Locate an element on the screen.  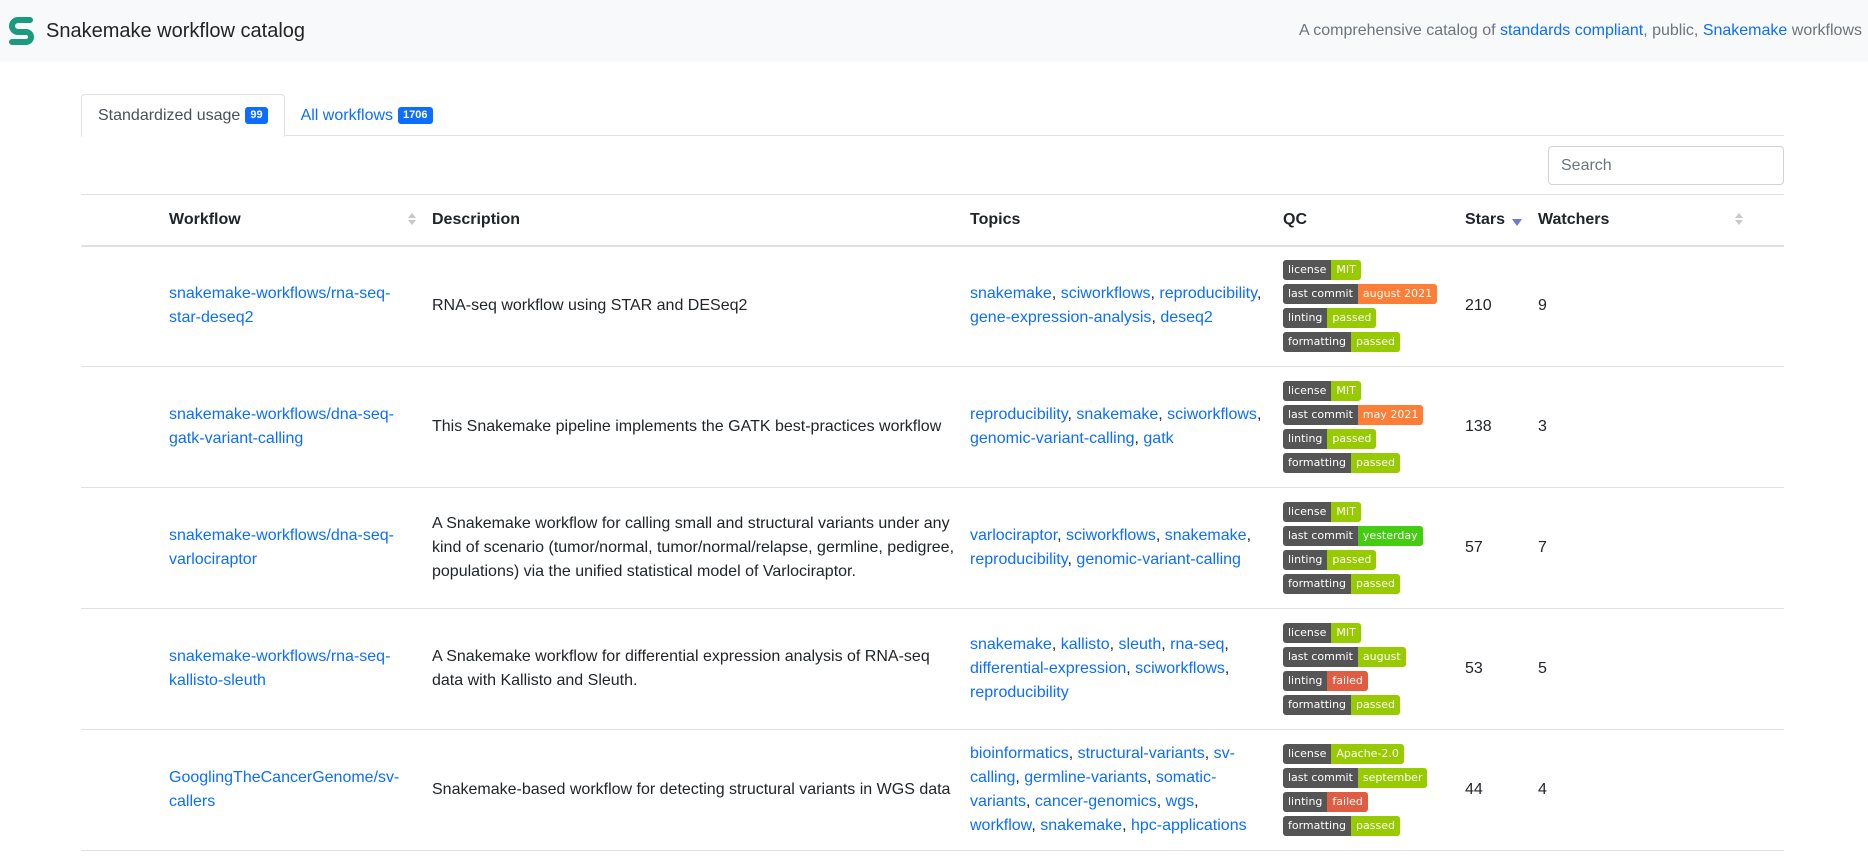
tab-all-workflows: All workflows 1706 is located at coordinates (367, 115).